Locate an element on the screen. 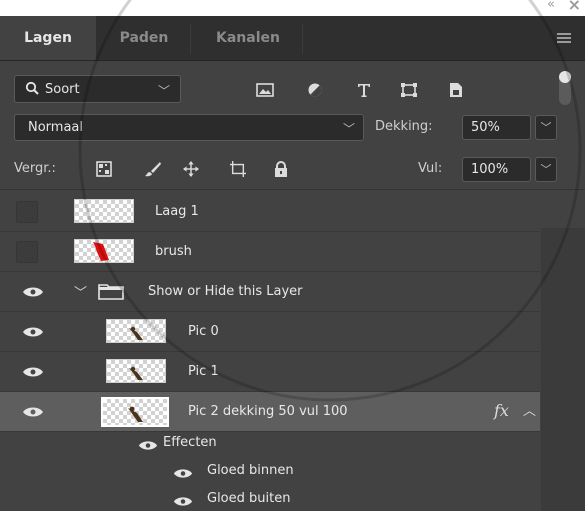 Image resolution: width=585 pixels, height=511 pixels. blend-opacity-row: Normaal ﹀ Dekking: 50% ﹀ is located at coordinates (292, 128).